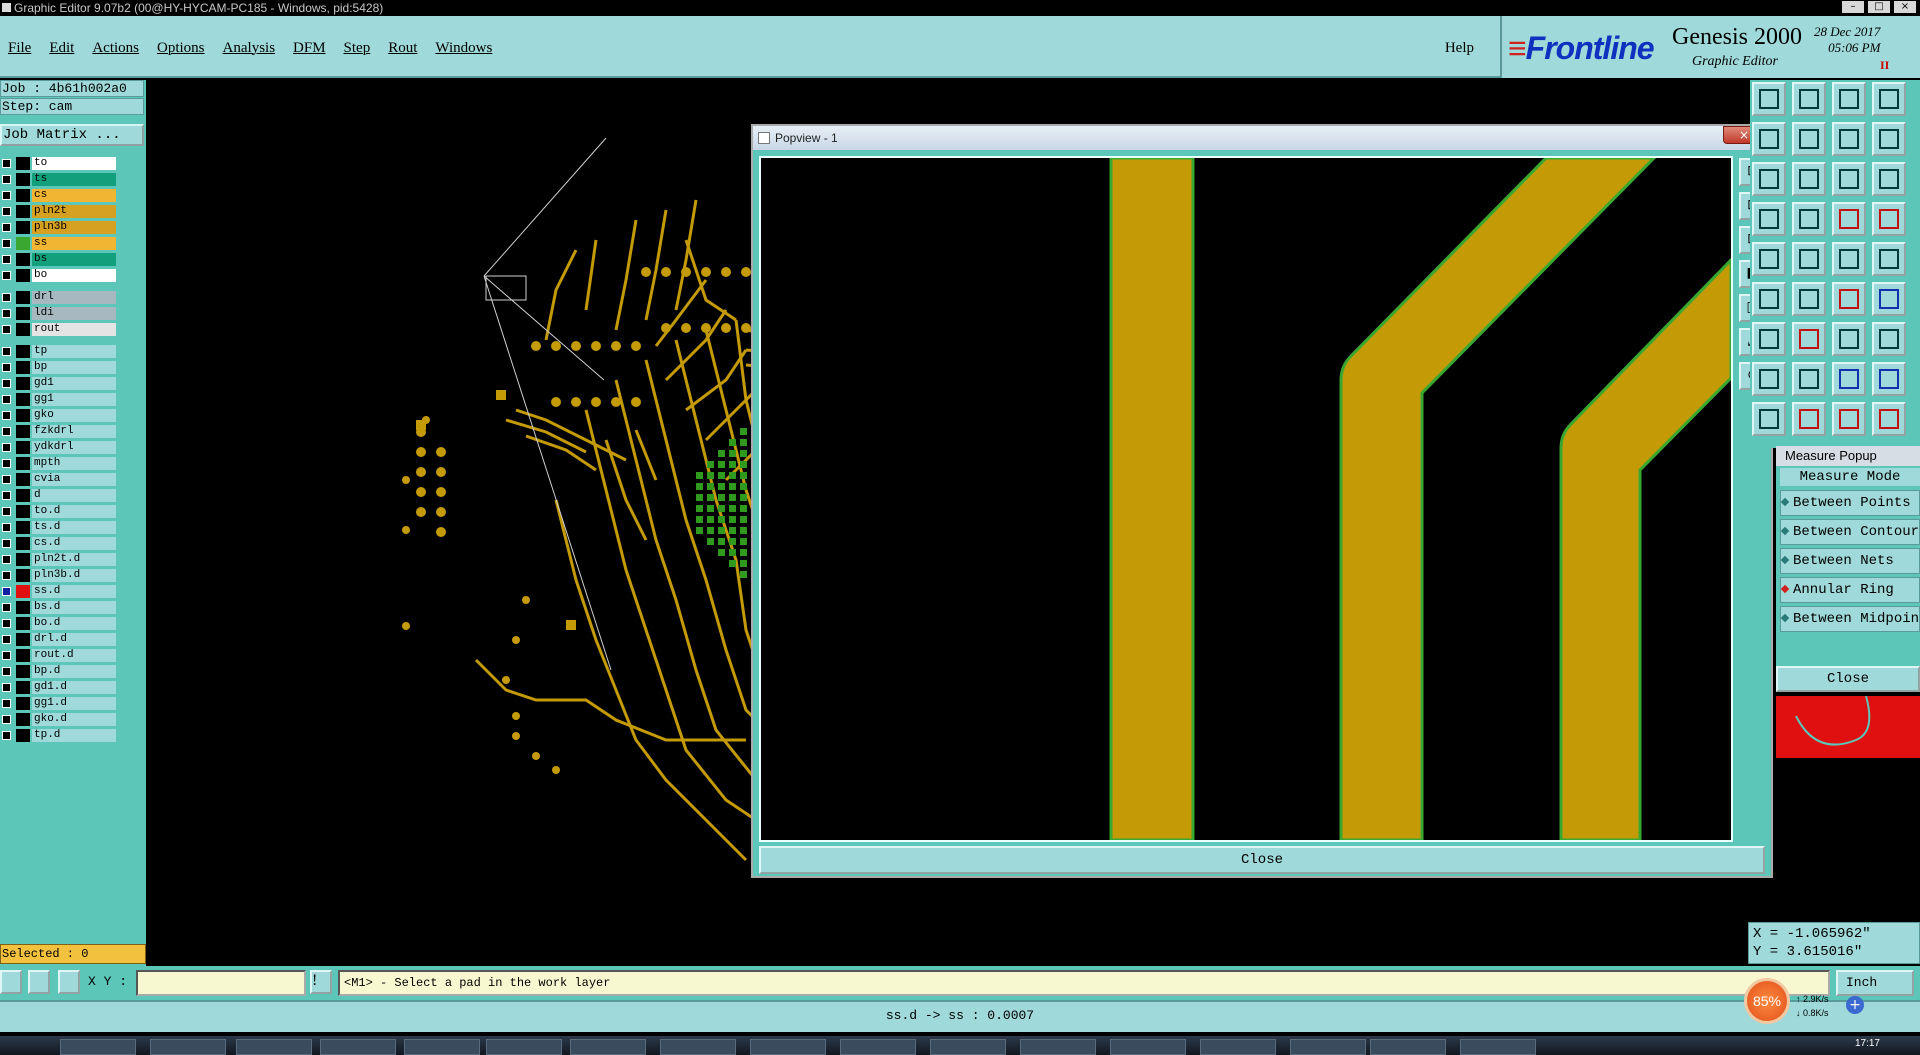 This screenshot has height=1055, width=1920. What do you see at coordinates (1905, 7) in the screenshot?
I see `close-window-button: ×` at bounding box center [1905, 7].